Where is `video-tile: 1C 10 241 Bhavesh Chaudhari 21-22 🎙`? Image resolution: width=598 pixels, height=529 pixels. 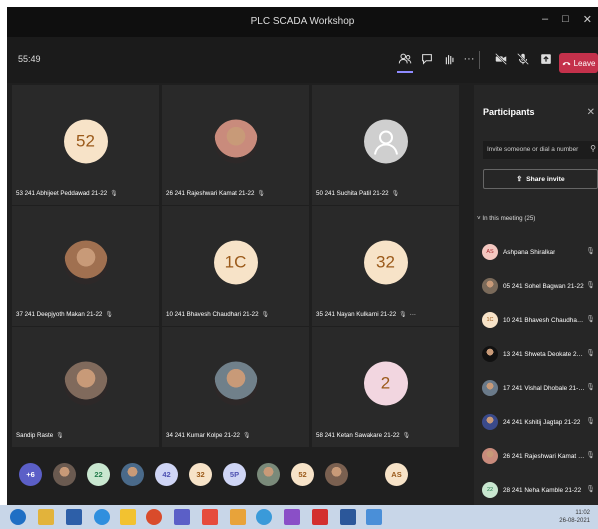
video-tile: 1C 10 241 Bhavesh Chaudhari 21-22 🎙 is located at coordinates (235, 266).